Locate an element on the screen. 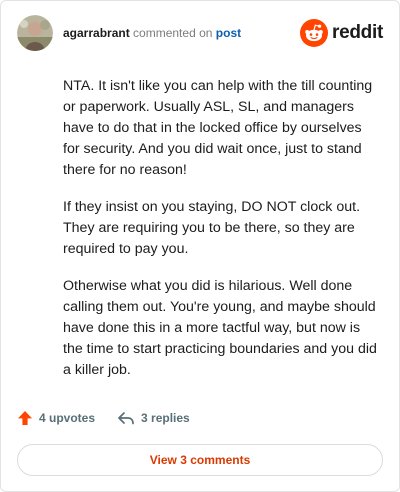  avatar-image is located at coordinates (35, 33).